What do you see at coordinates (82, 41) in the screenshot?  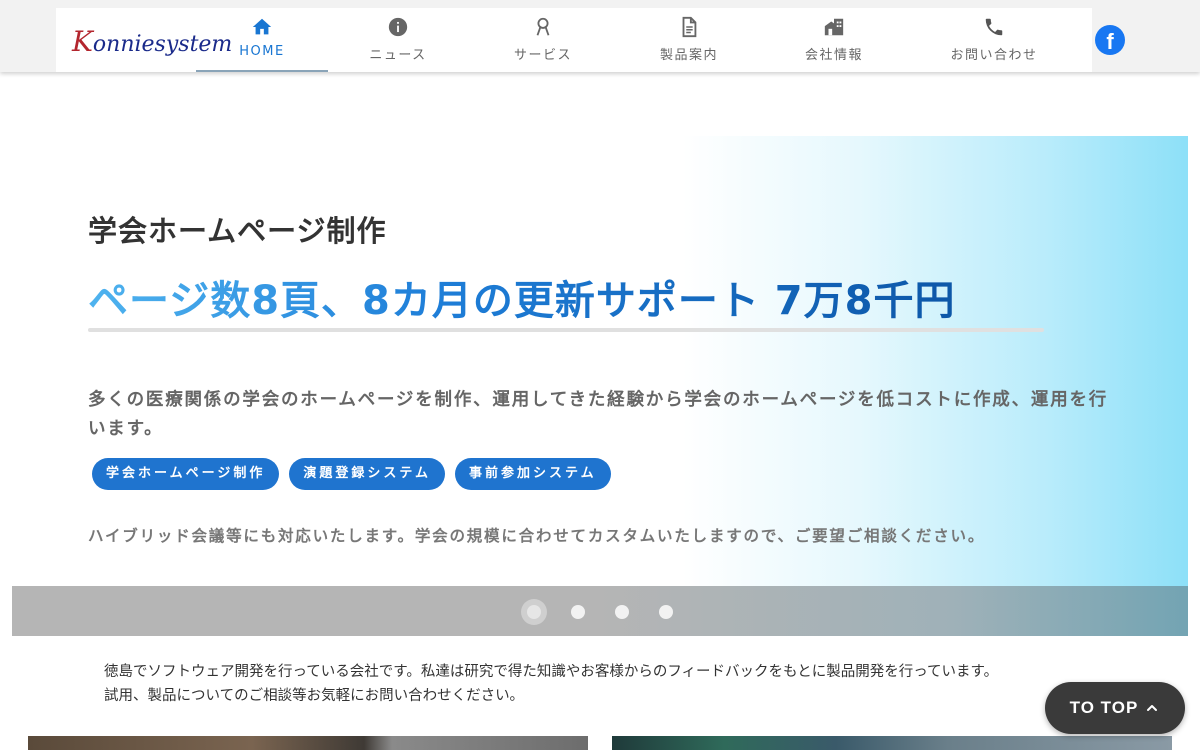 I see `logo-initial: K` at bounding box center [82, 41].